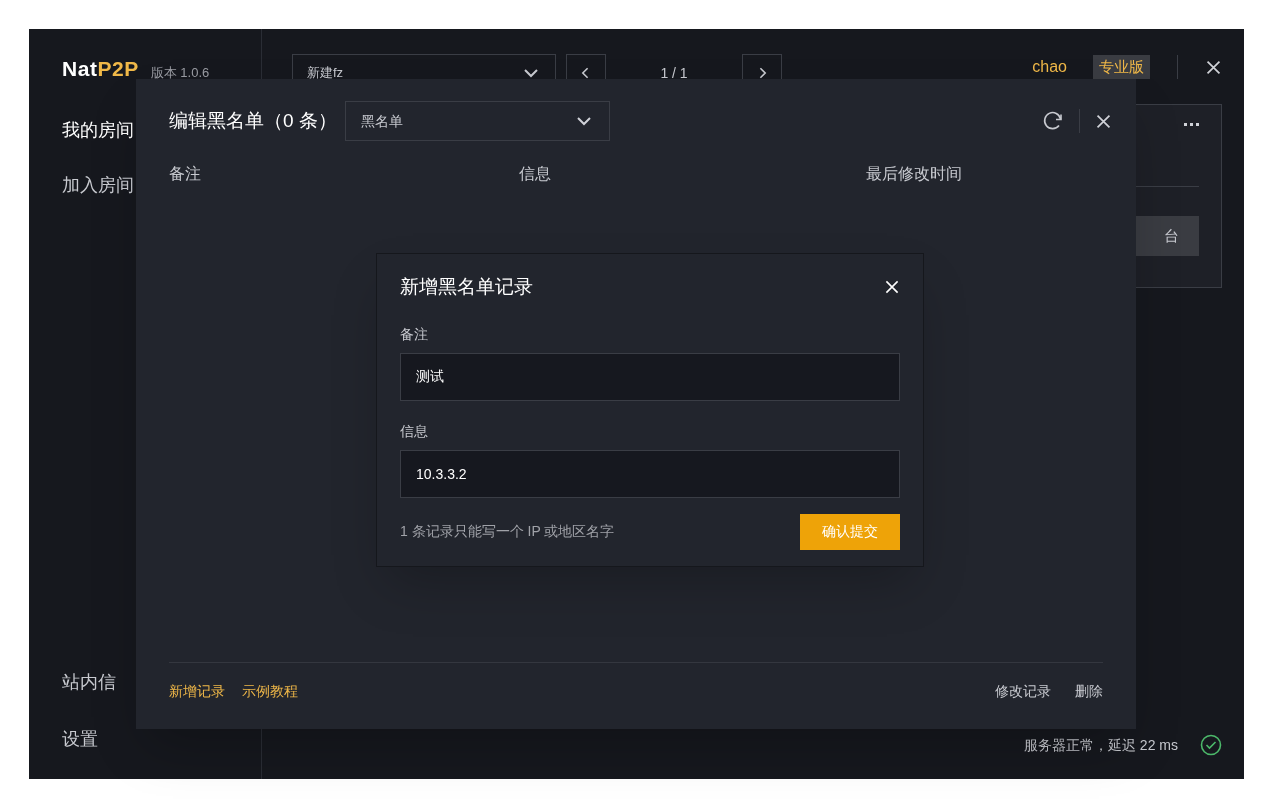  I want to click on refresh-icon, so click(1053, 121).